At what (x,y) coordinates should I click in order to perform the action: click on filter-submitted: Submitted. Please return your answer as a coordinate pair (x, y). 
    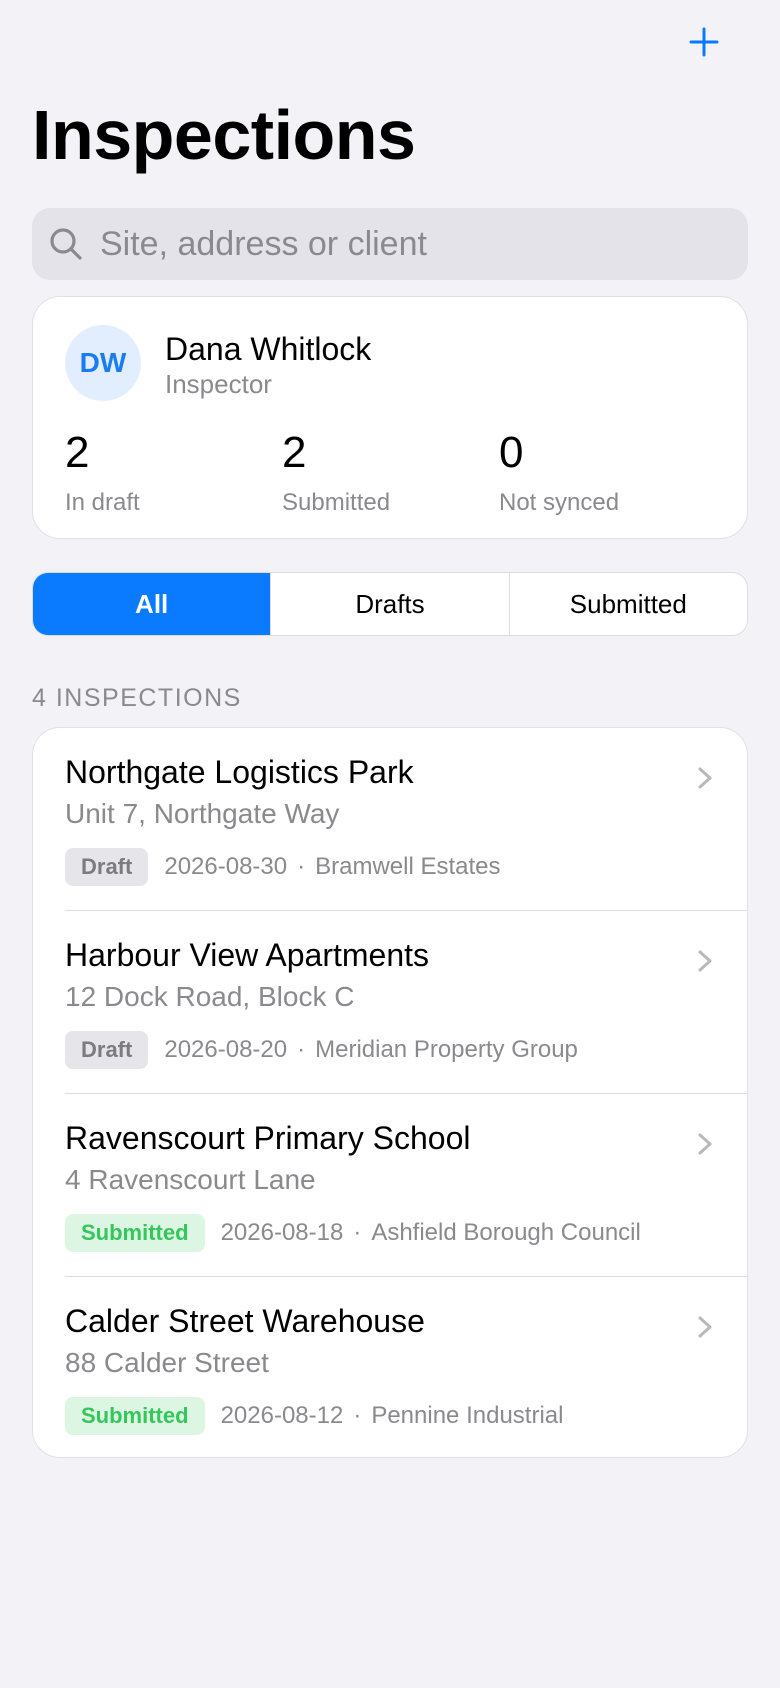
    Looking at the image, I should click on (627, 604).